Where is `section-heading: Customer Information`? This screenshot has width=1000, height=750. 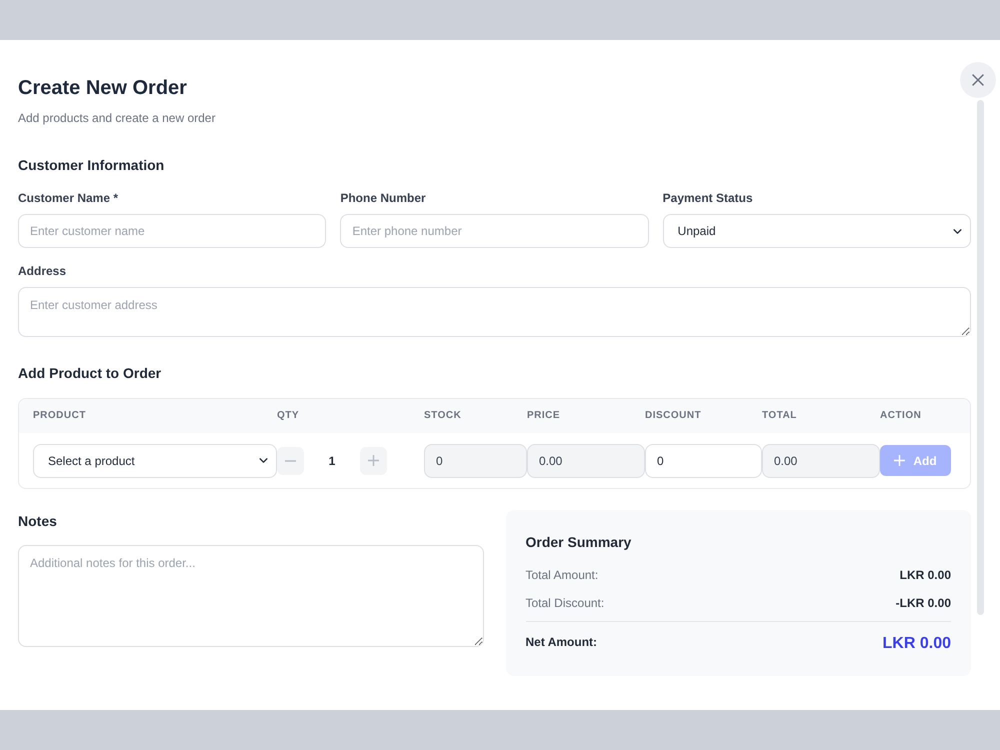 section-heading: Customer Information is located at coordinates (92, 165).